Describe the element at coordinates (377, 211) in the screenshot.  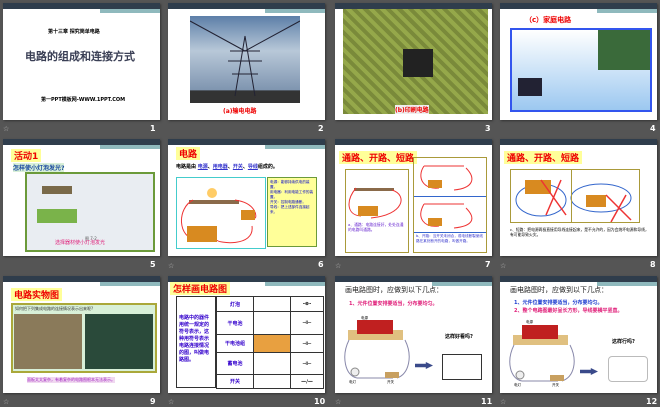
I see `closed-circuit: a、通路：电路连接好，处处连通的电路叫通路。` at that location.